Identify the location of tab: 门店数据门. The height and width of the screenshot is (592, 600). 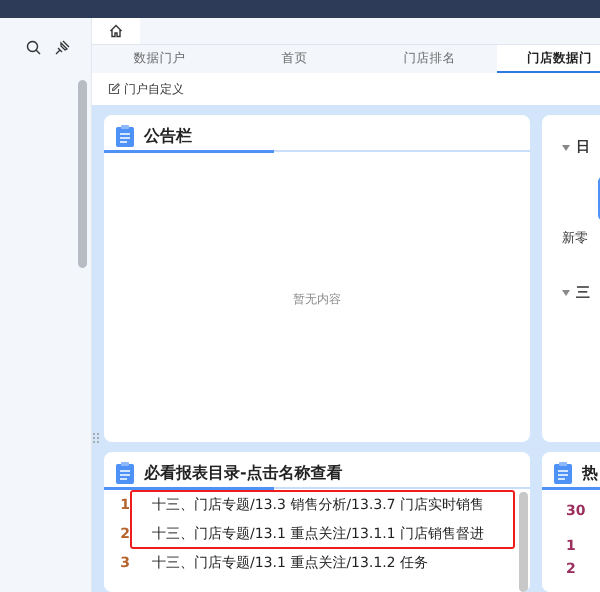
(548, 59).